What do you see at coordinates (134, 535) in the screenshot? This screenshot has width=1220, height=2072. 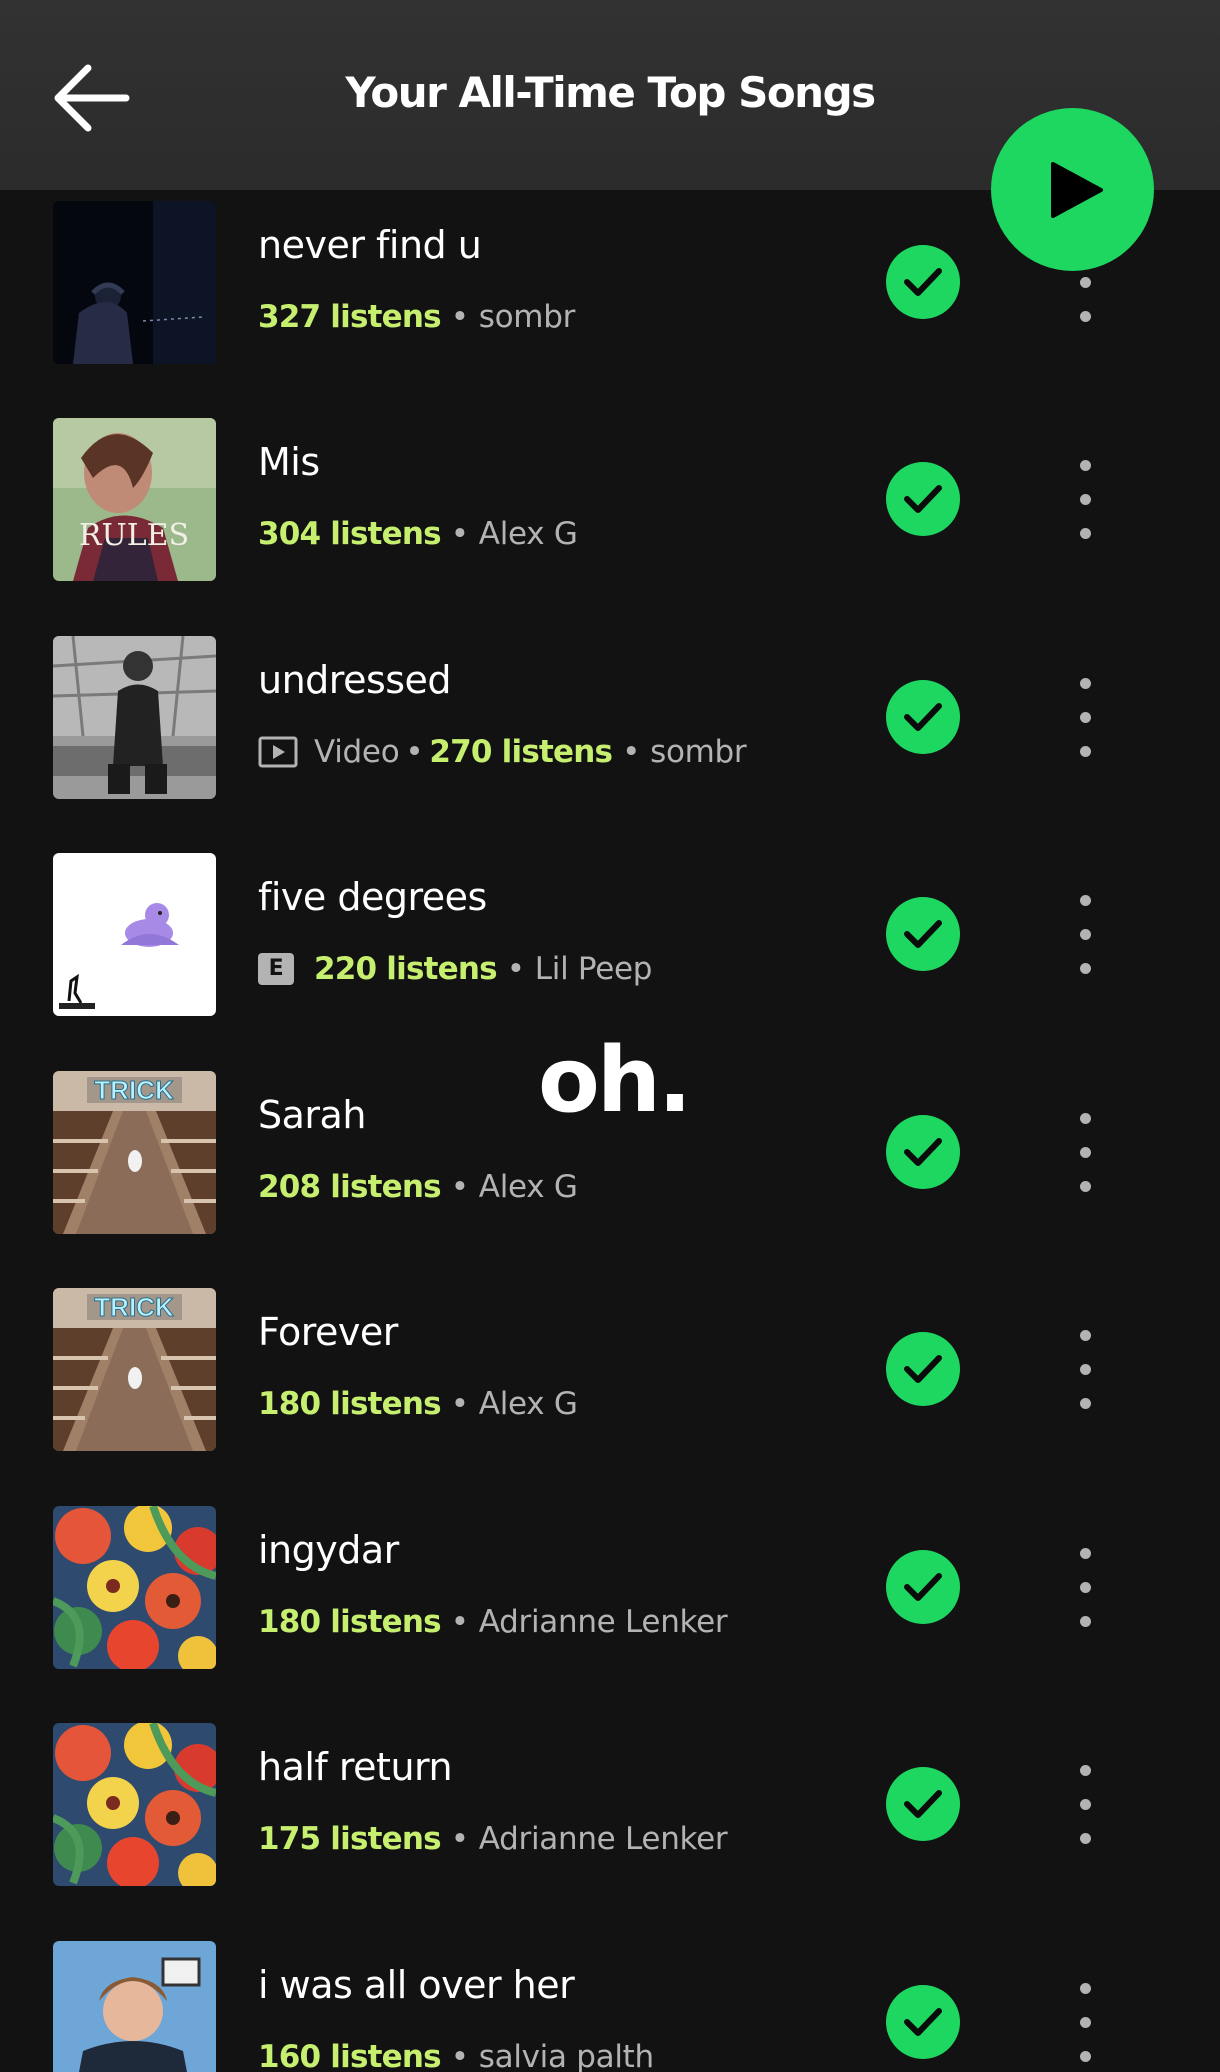 I see `cover-text: RULES` at bounding box center [134, 535].